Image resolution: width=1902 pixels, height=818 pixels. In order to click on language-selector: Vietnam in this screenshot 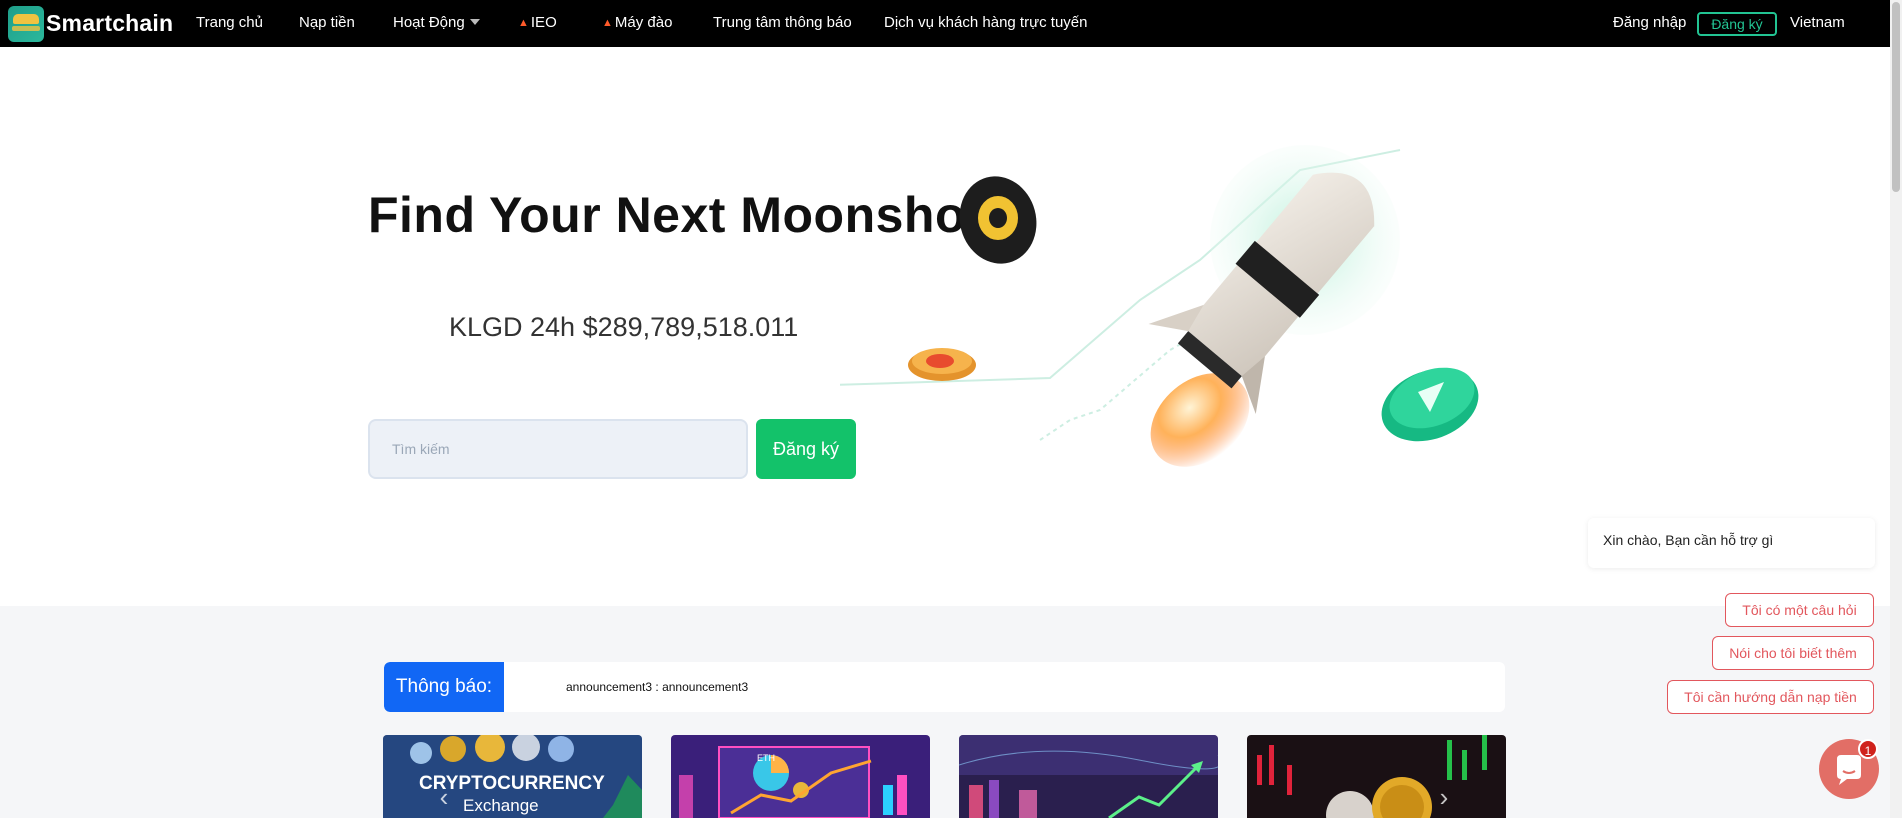, I will do `click(1817, 23)`.